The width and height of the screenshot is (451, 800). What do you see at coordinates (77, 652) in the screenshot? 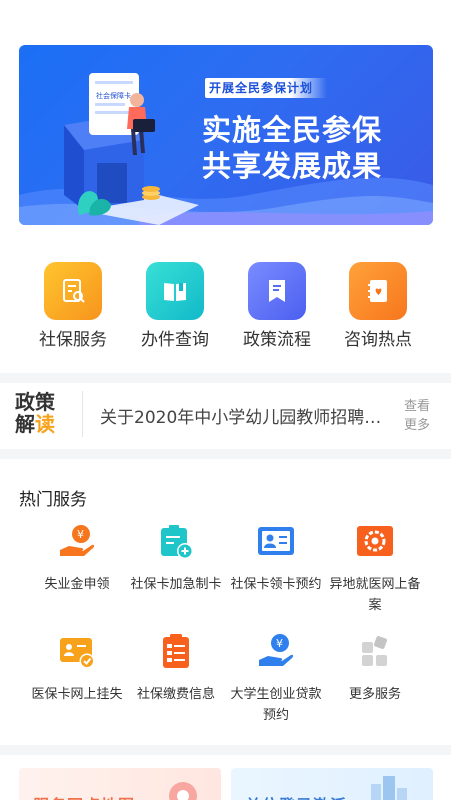
I see `card-check-icon` at bounding box center [77, 652].